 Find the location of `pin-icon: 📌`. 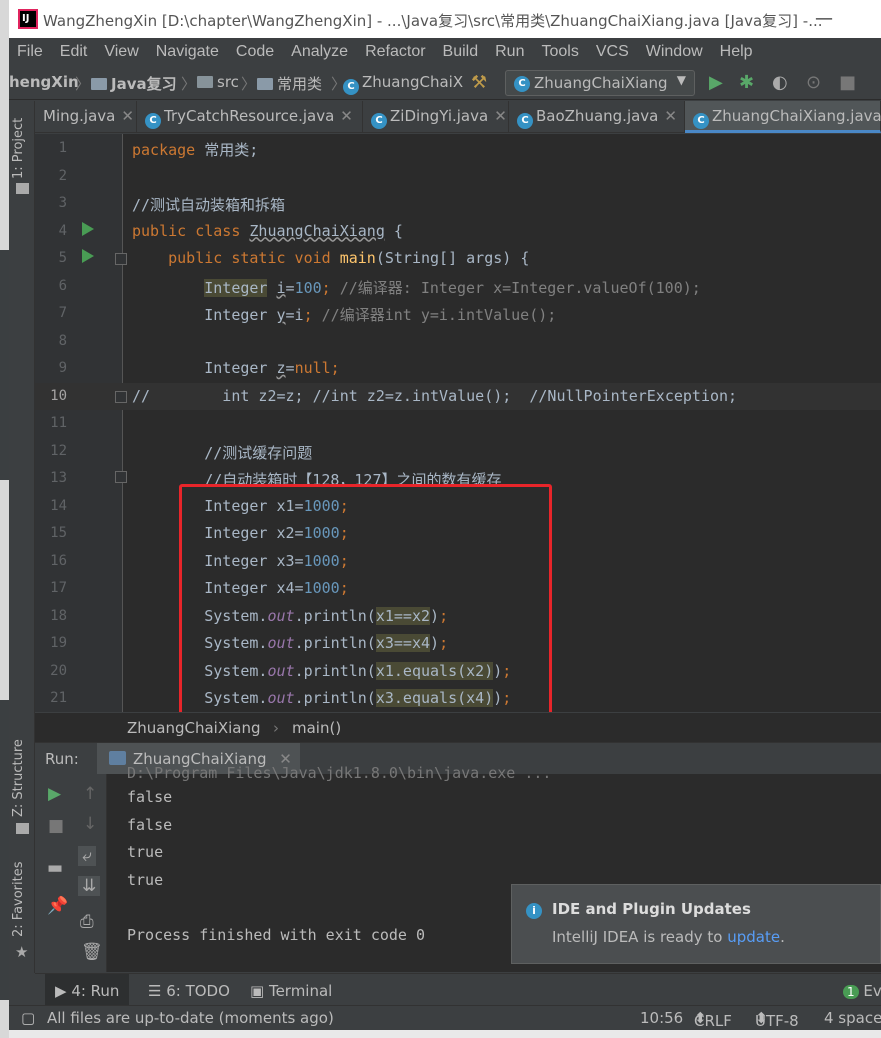

pin-icon: 📌 is located at coordinates (57, 906).